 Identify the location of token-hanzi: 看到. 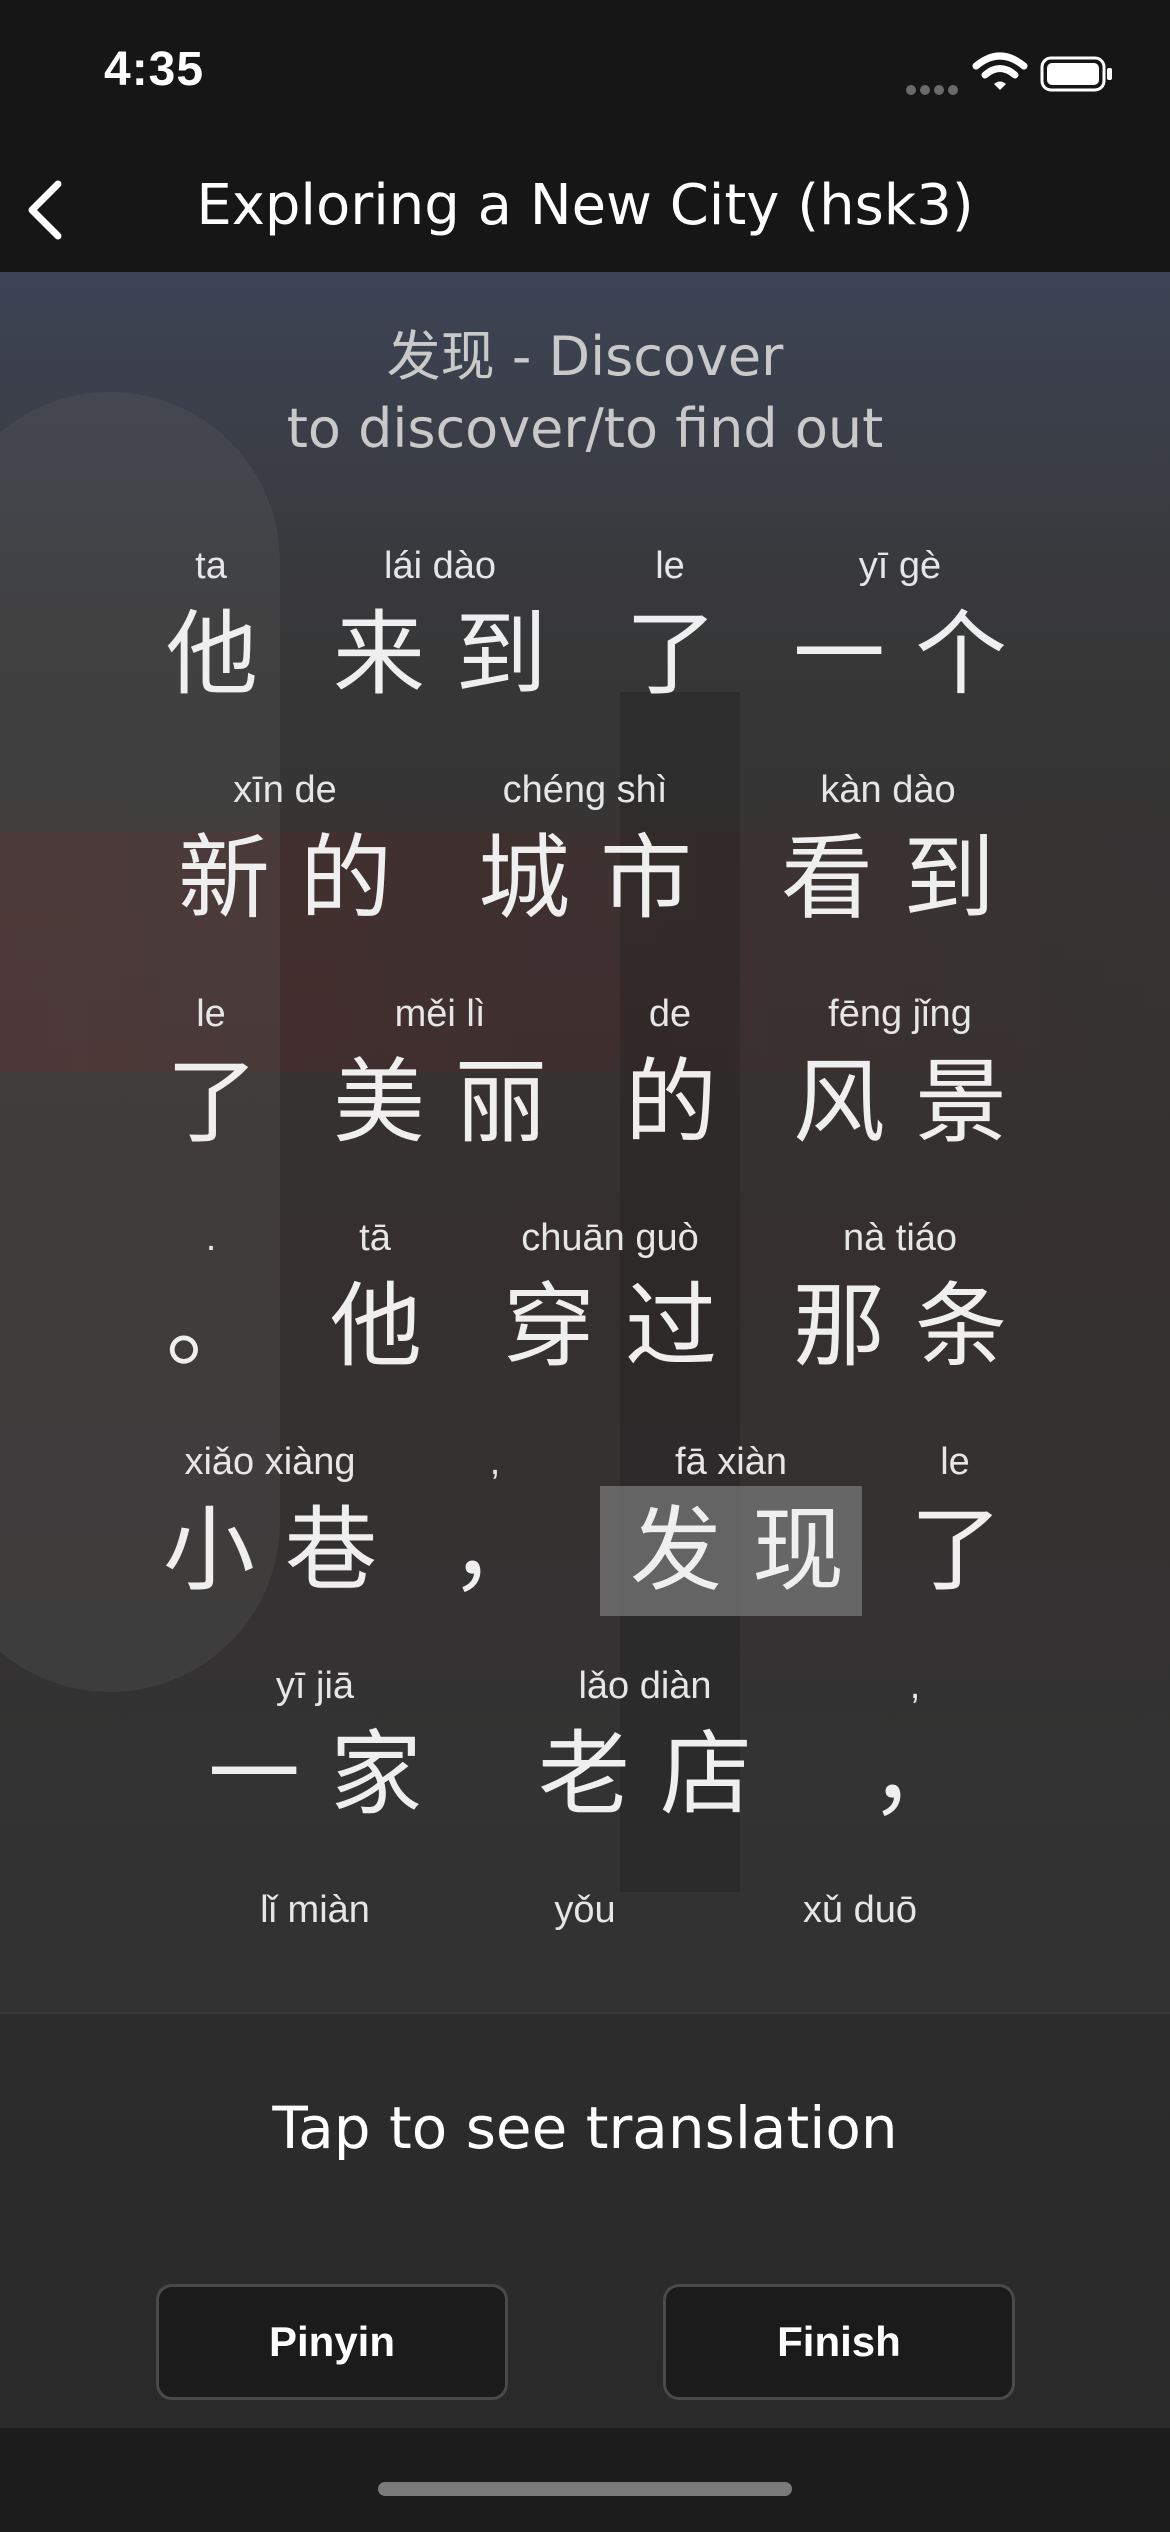
(902, 878).